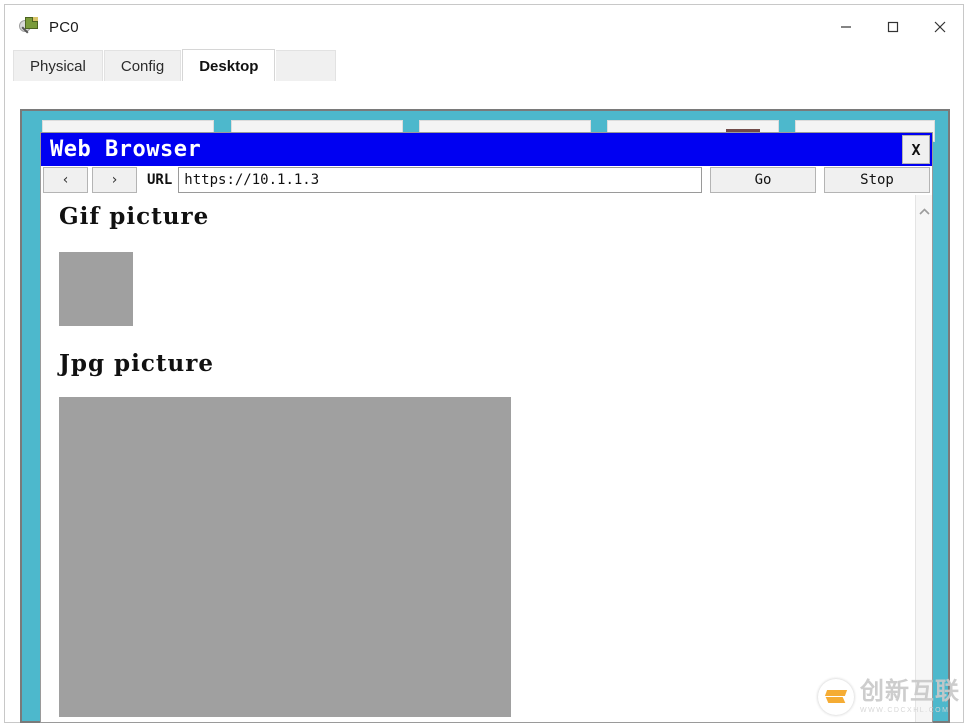 This screenshot has height=723, width=968. I want to click on window-titlebar: PC0, so click(484, 27).